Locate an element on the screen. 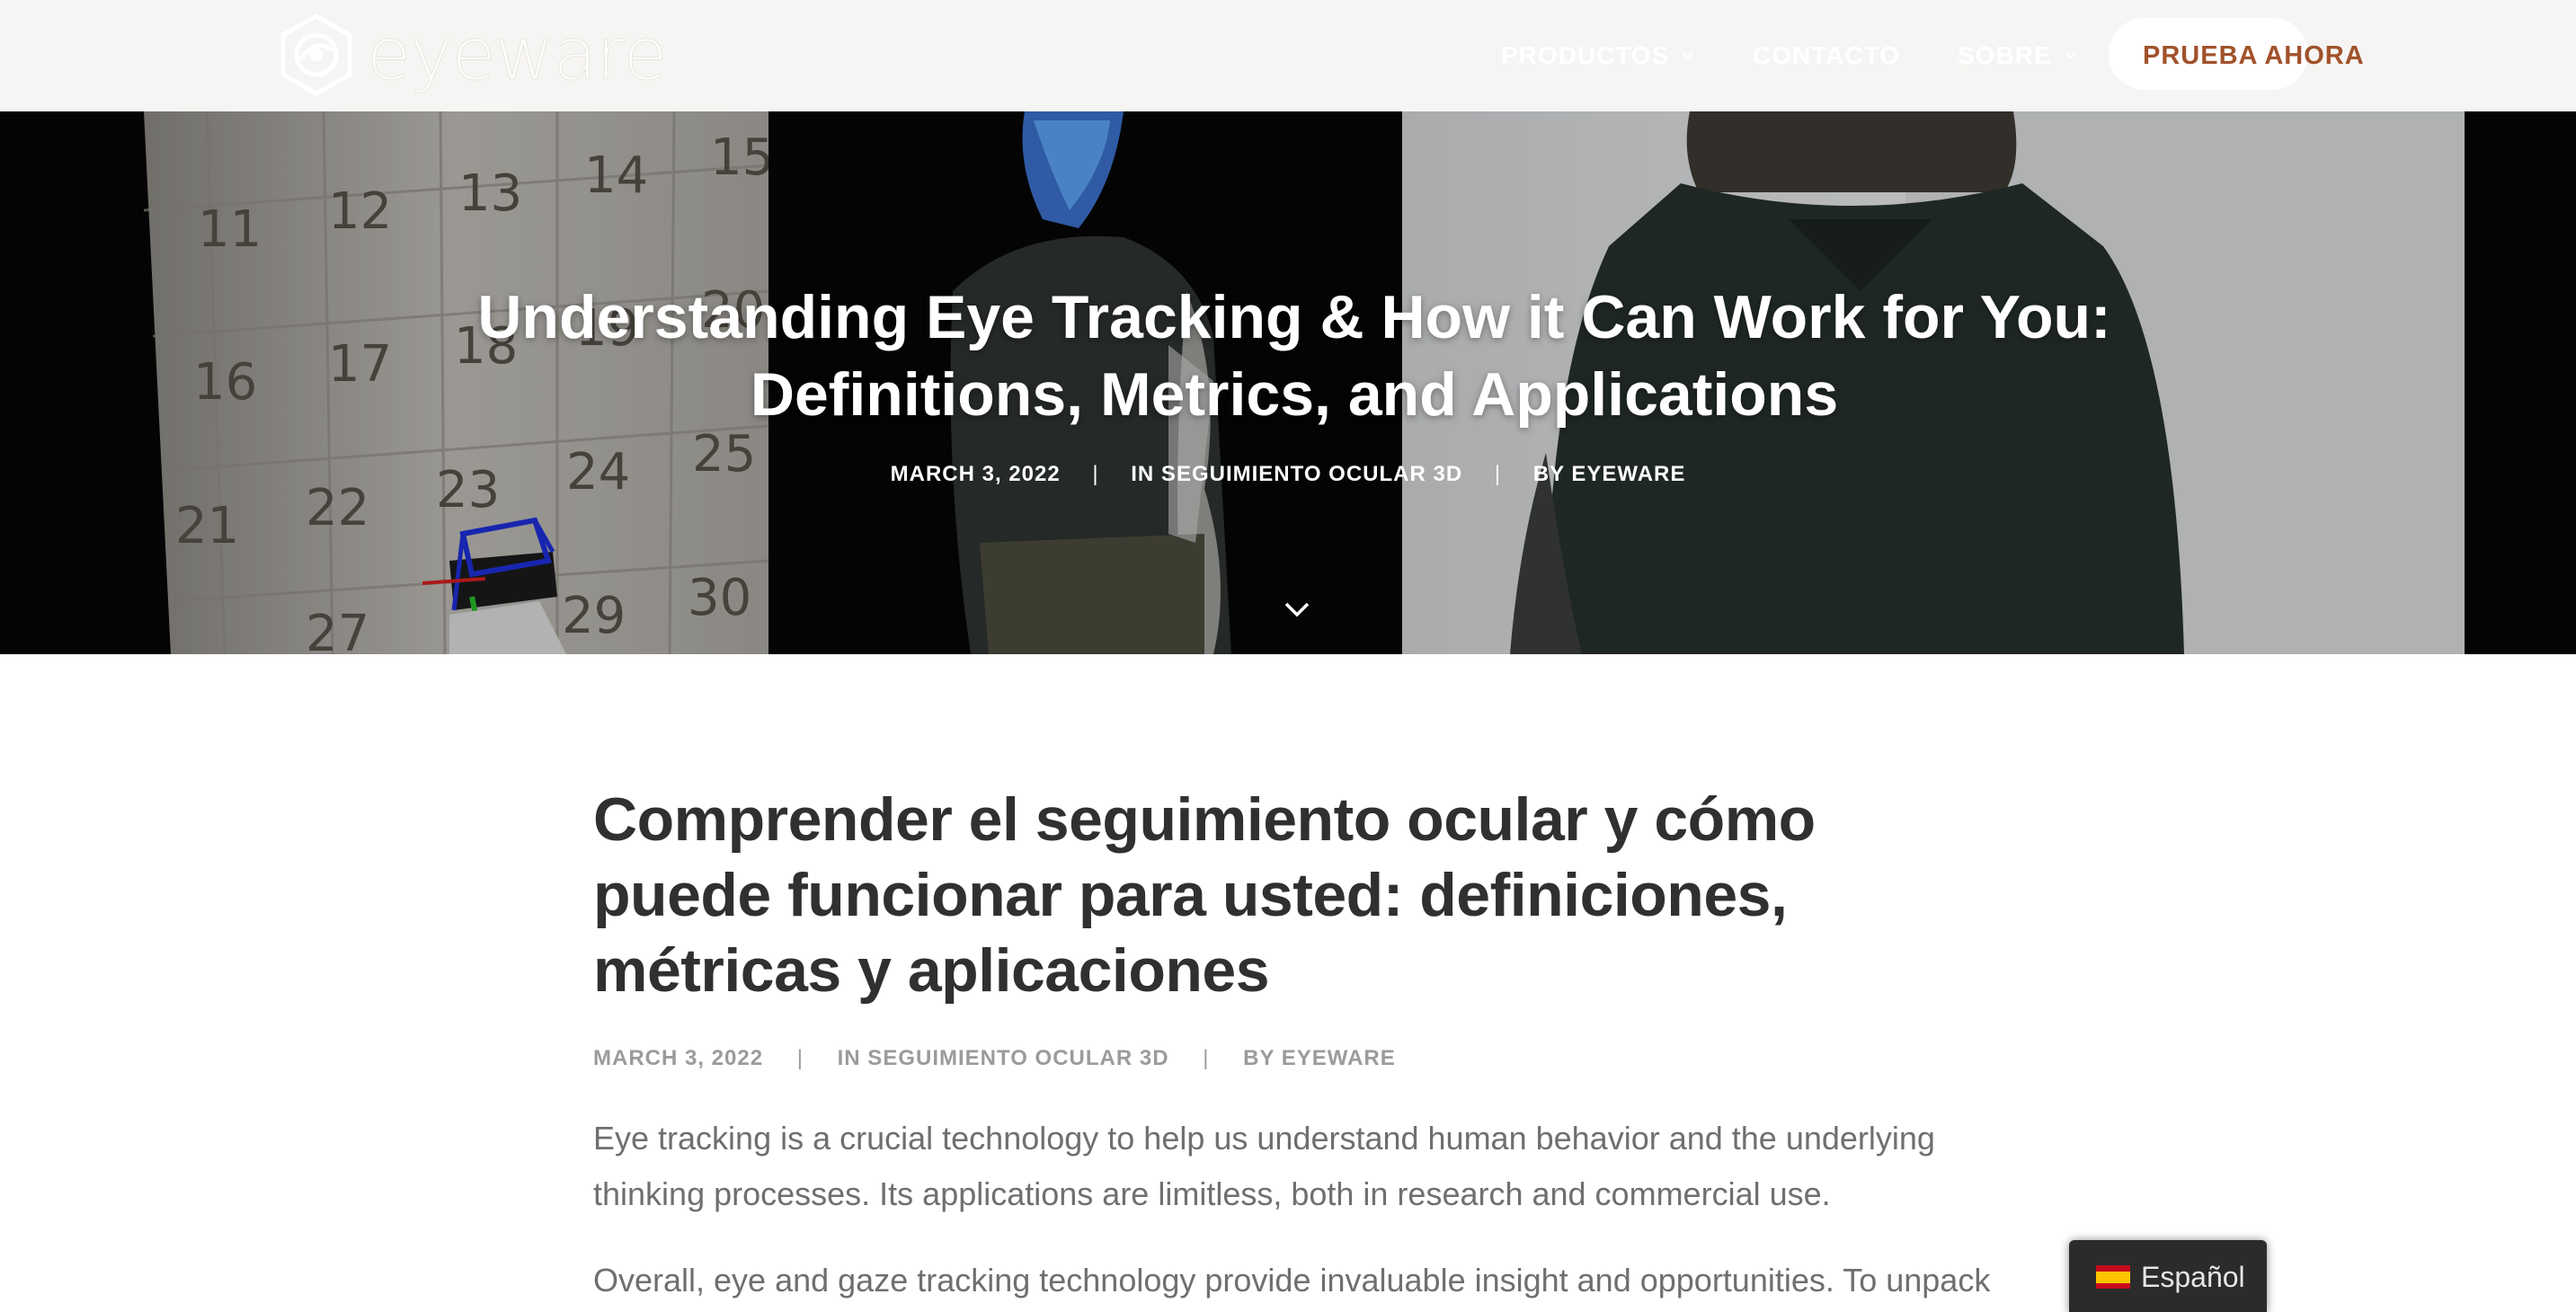 Image resolution: width=2576 pixels, height=1312 pixels. nav-item-label: SOBRE is located at coordinates (2005, 55).